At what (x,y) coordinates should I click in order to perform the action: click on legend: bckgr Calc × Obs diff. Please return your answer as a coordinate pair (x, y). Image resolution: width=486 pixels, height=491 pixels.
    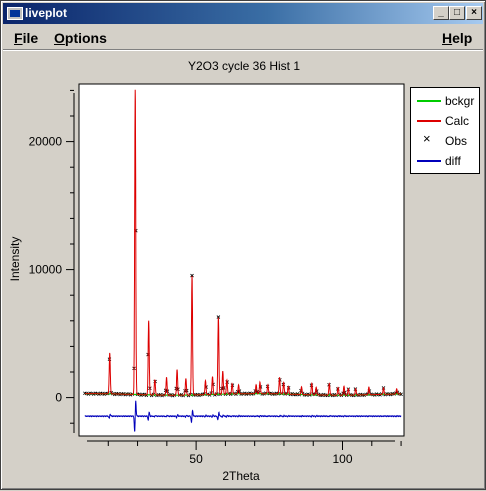
    Looking at the image, I should click on (445, 130).